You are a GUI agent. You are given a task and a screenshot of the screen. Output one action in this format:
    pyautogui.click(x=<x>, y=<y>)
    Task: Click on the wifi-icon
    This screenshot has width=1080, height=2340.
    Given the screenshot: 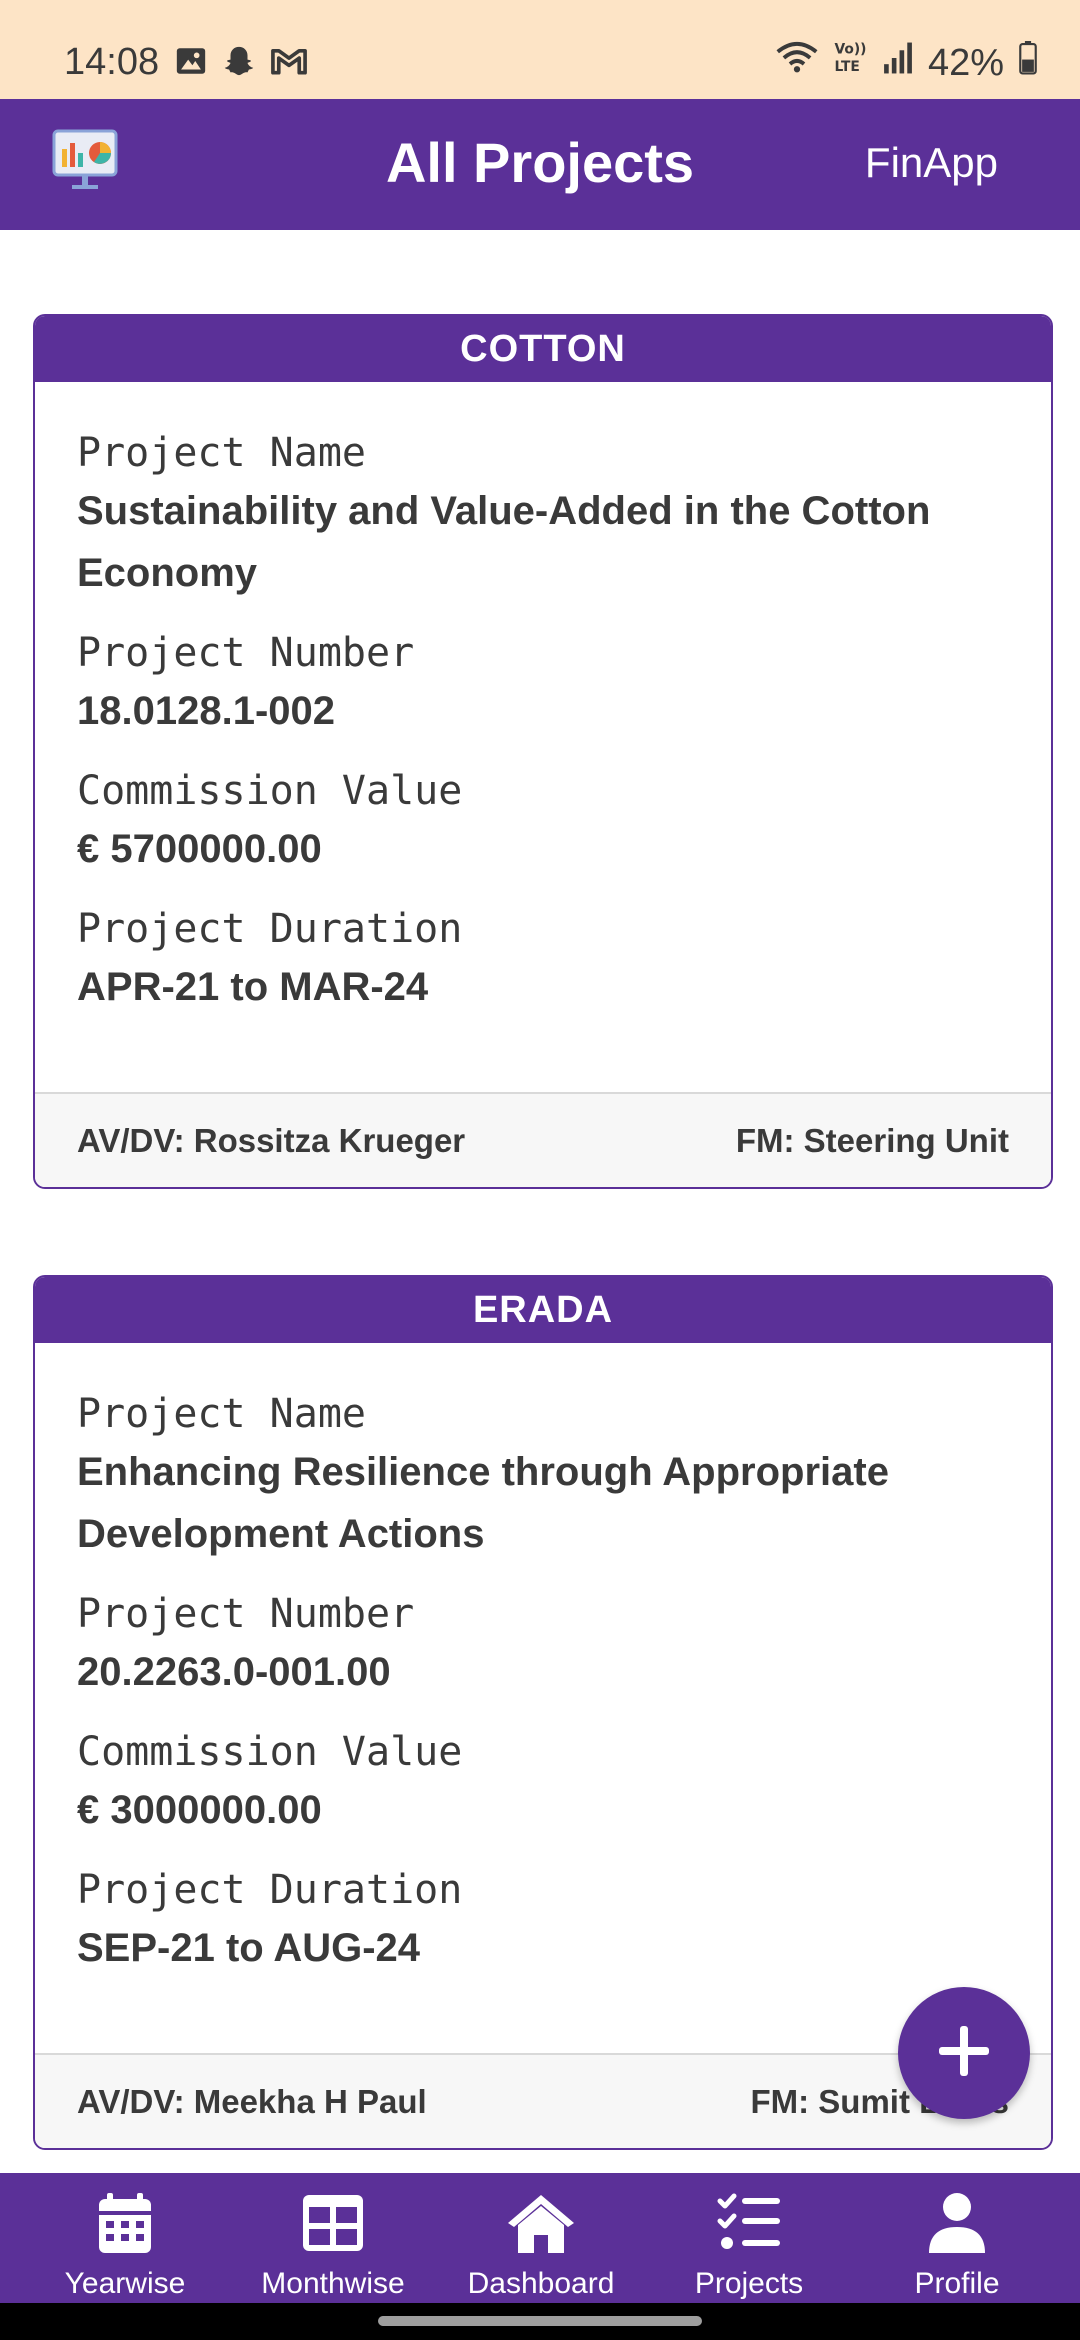 What is the action you would take?
    pyautogui.click(x=797, y=63)
    